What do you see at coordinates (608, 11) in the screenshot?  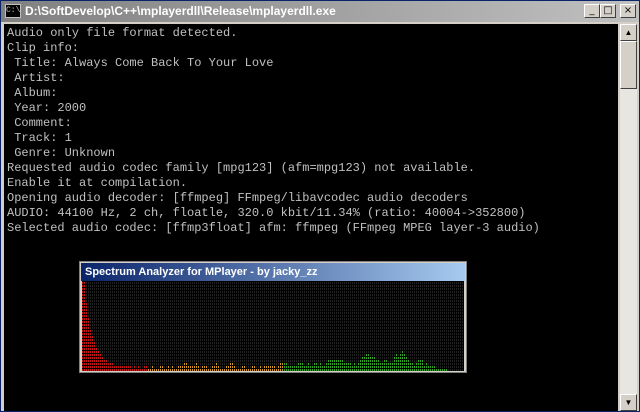 I see `maximize-button: □` at bounding box center [608, 11].